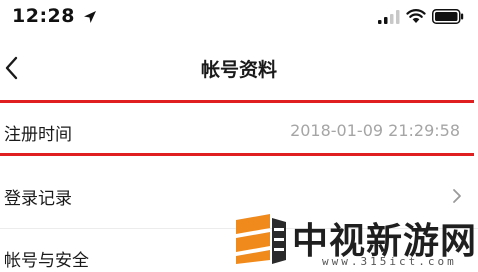 The width and height of the screenshot is (478, 272). Describe the element at coordinates (352, 240) in the screenshot. I see `site-watermark: 中视新游网 www.315ict.com` at that location.